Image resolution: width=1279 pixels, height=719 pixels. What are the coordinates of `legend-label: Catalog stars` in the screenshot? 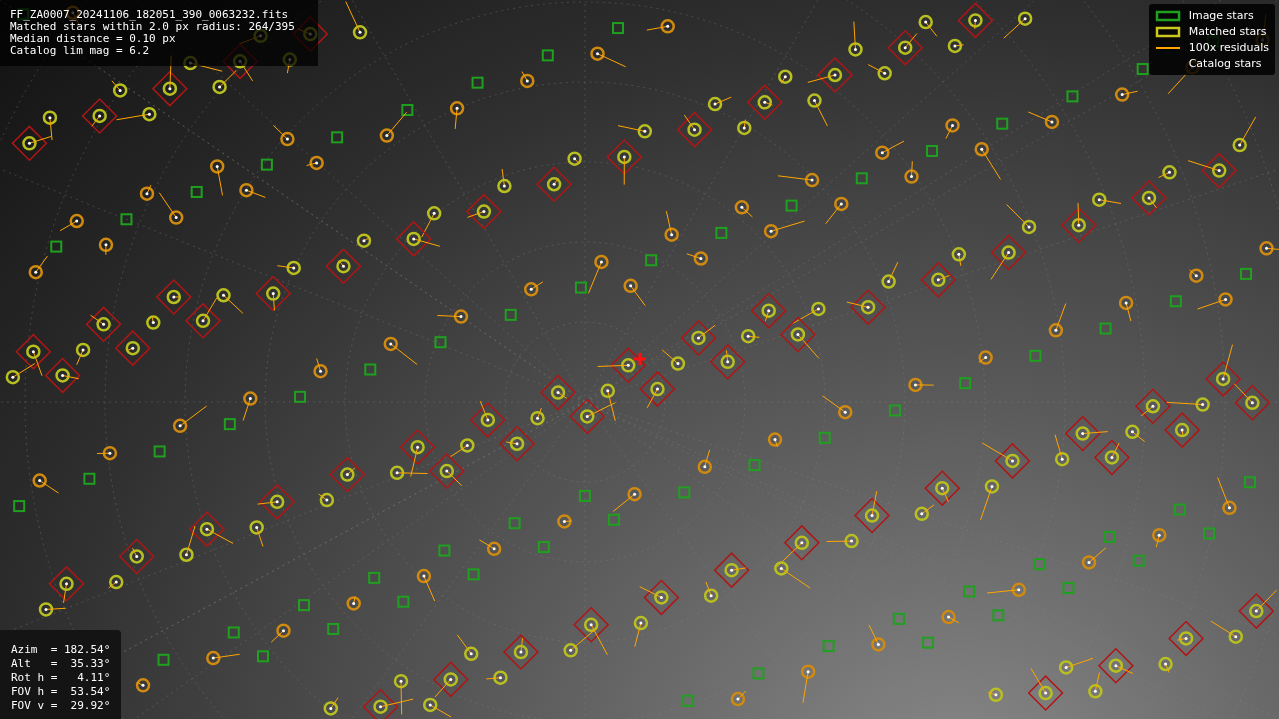 It's located at (1225, 63).